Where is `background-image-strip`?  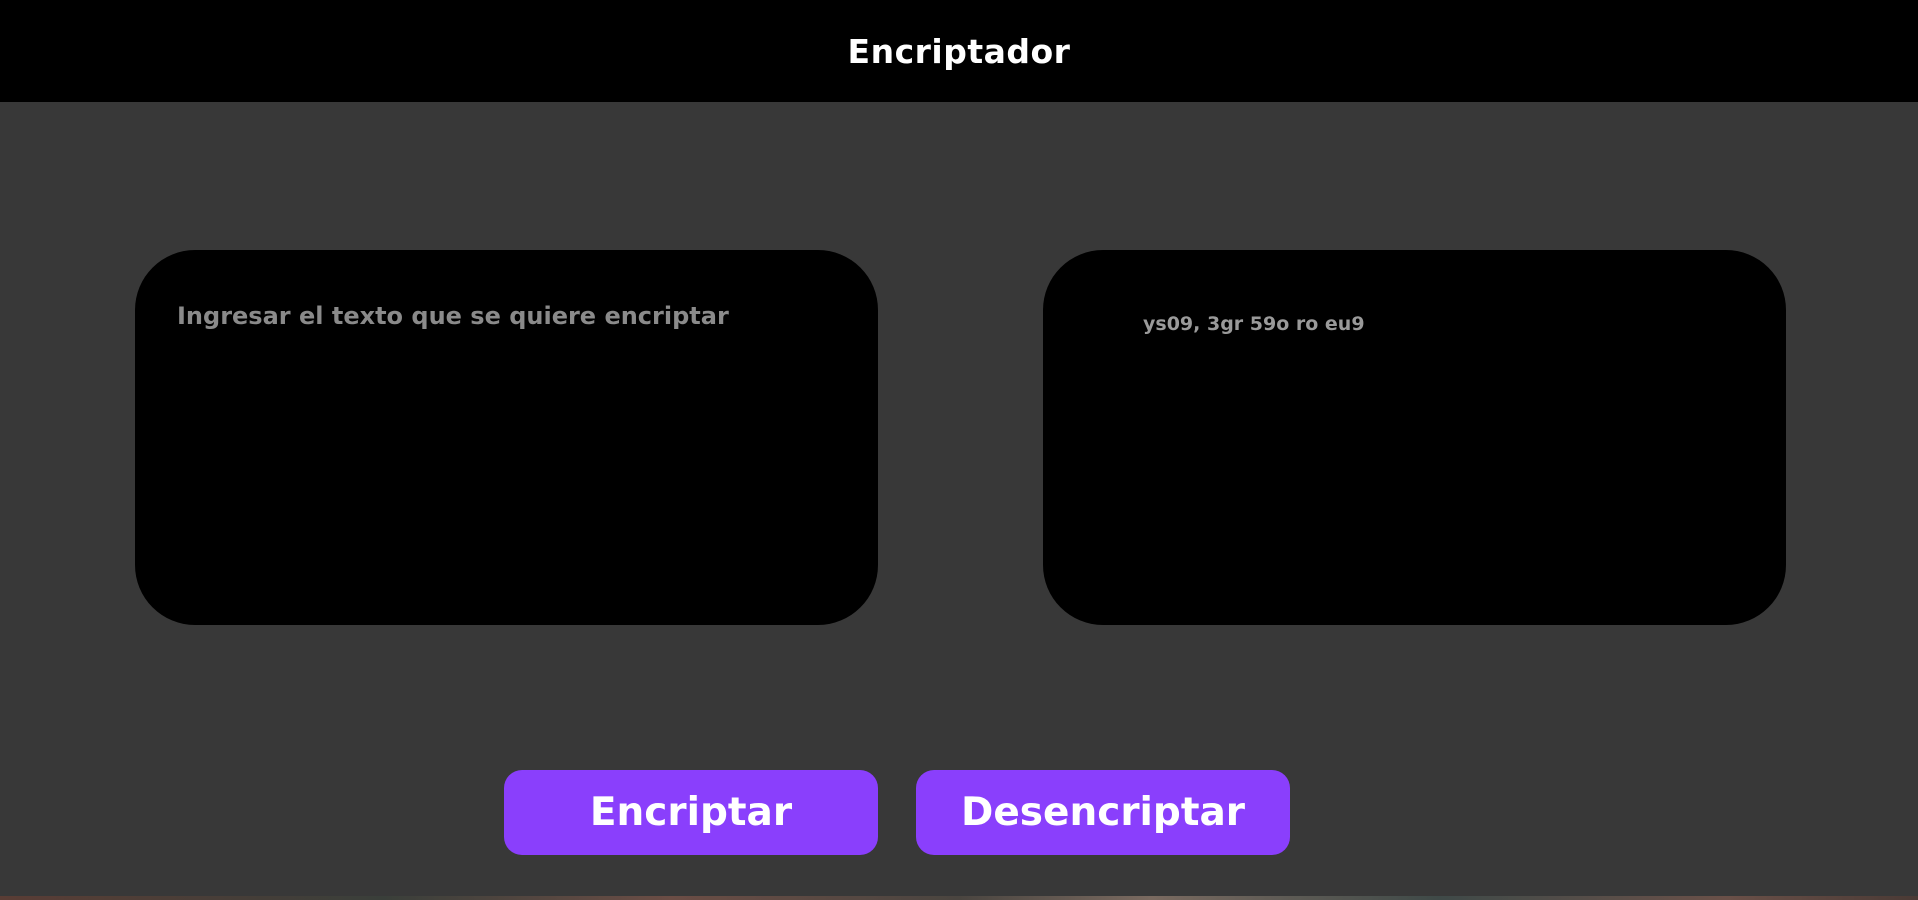 background-image-strip is located at coordinates (959, 898).